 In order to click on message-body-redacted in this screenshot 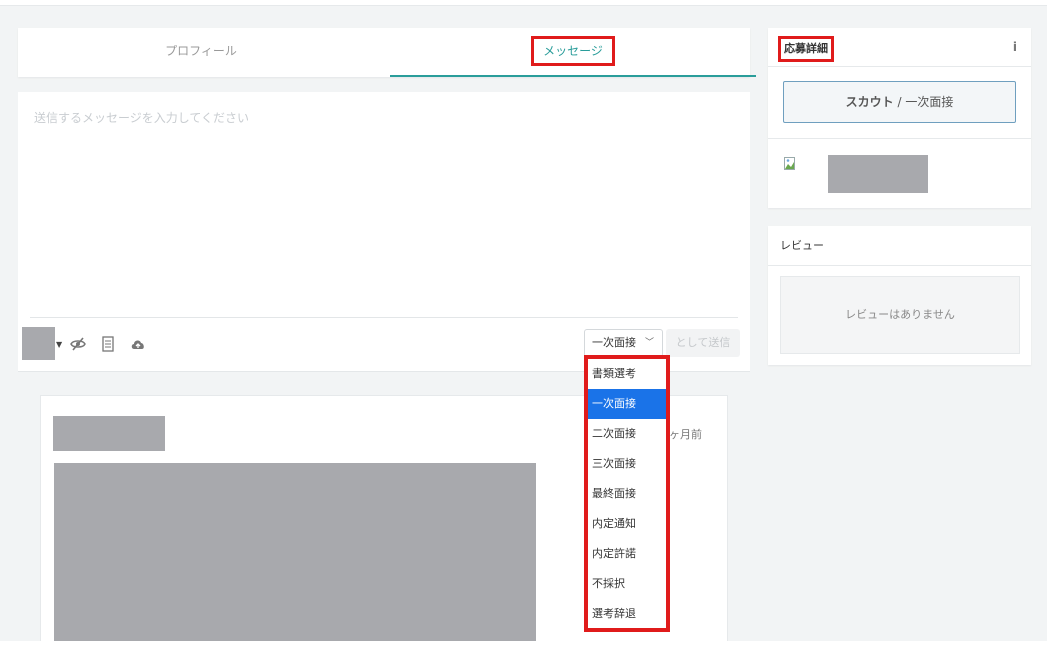, I will do `click(295, 555)`.